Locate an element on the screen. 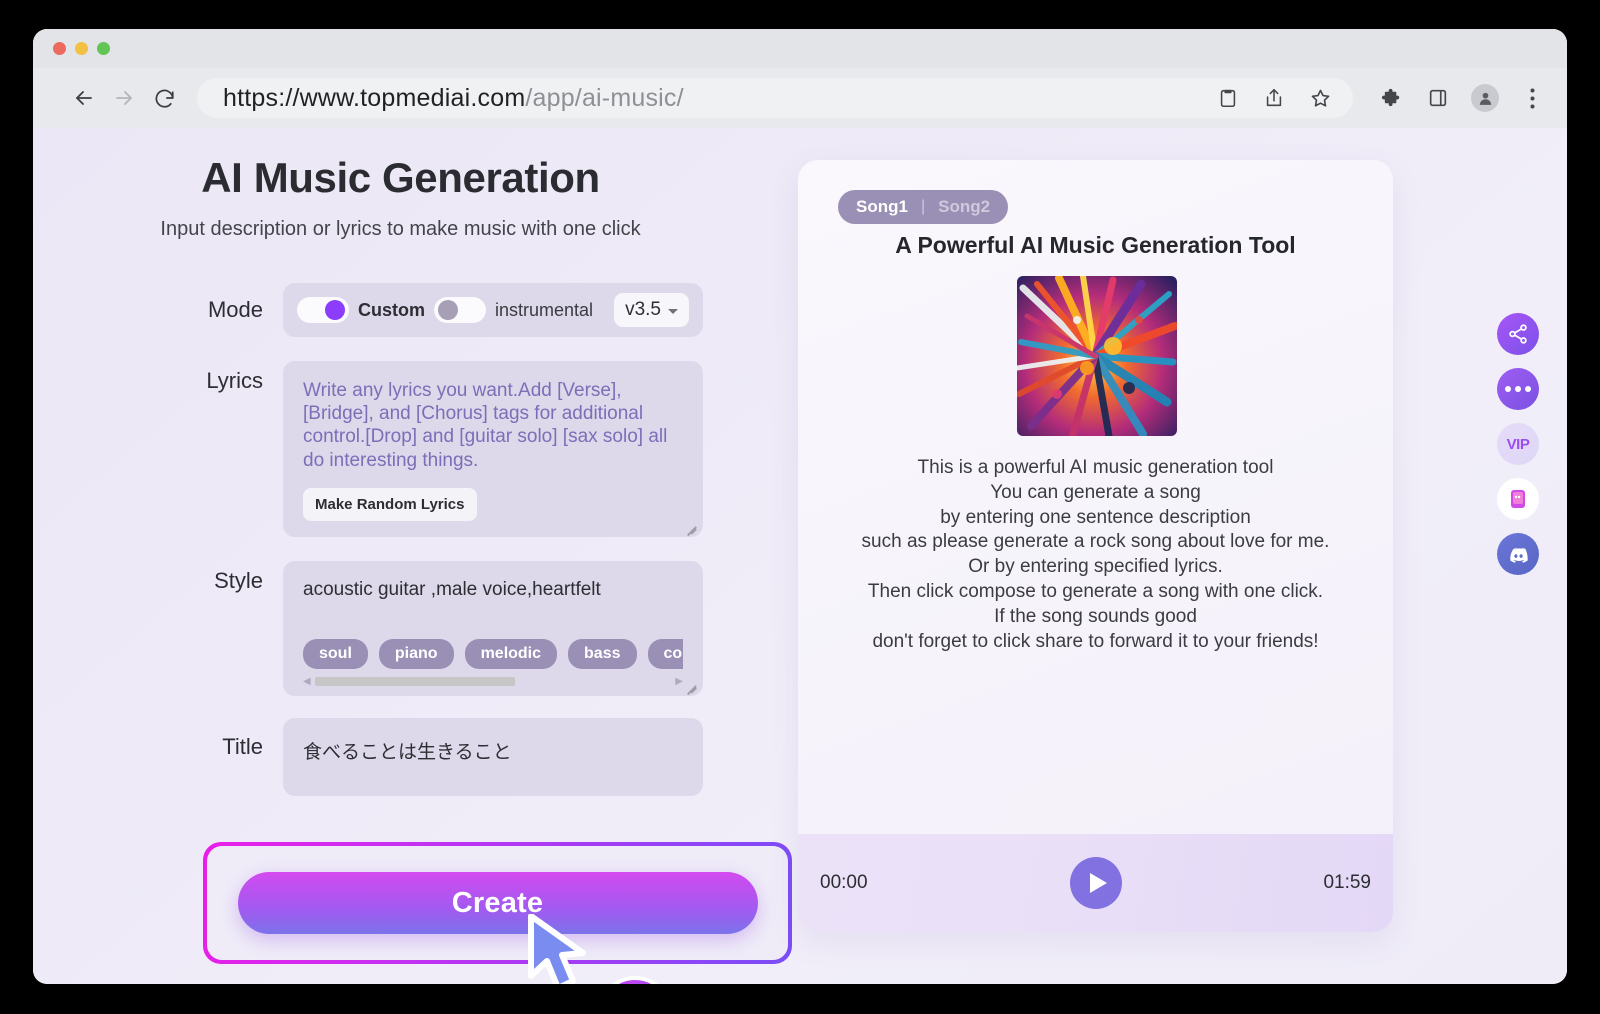 Image resolution: width=1600 pixels, height=1014 pixels. instrumental-toggle is located at coordinates (460, 310).